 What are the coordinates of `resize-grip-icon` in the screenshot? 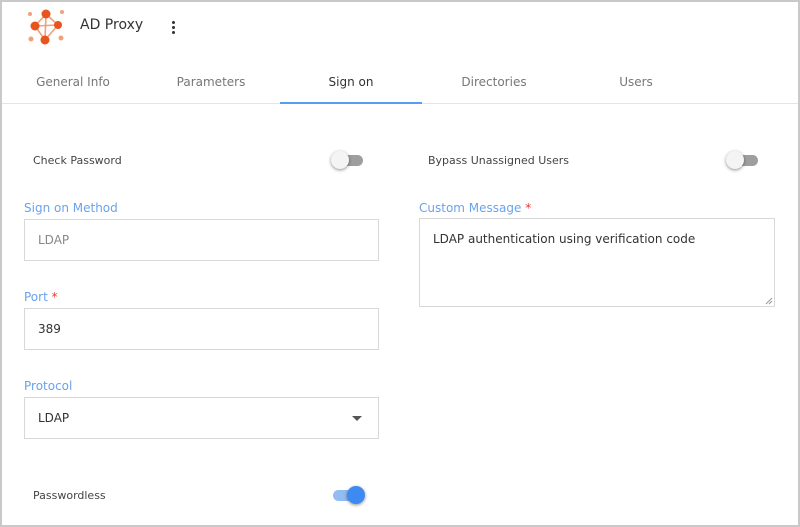 It's located at (768, 300).